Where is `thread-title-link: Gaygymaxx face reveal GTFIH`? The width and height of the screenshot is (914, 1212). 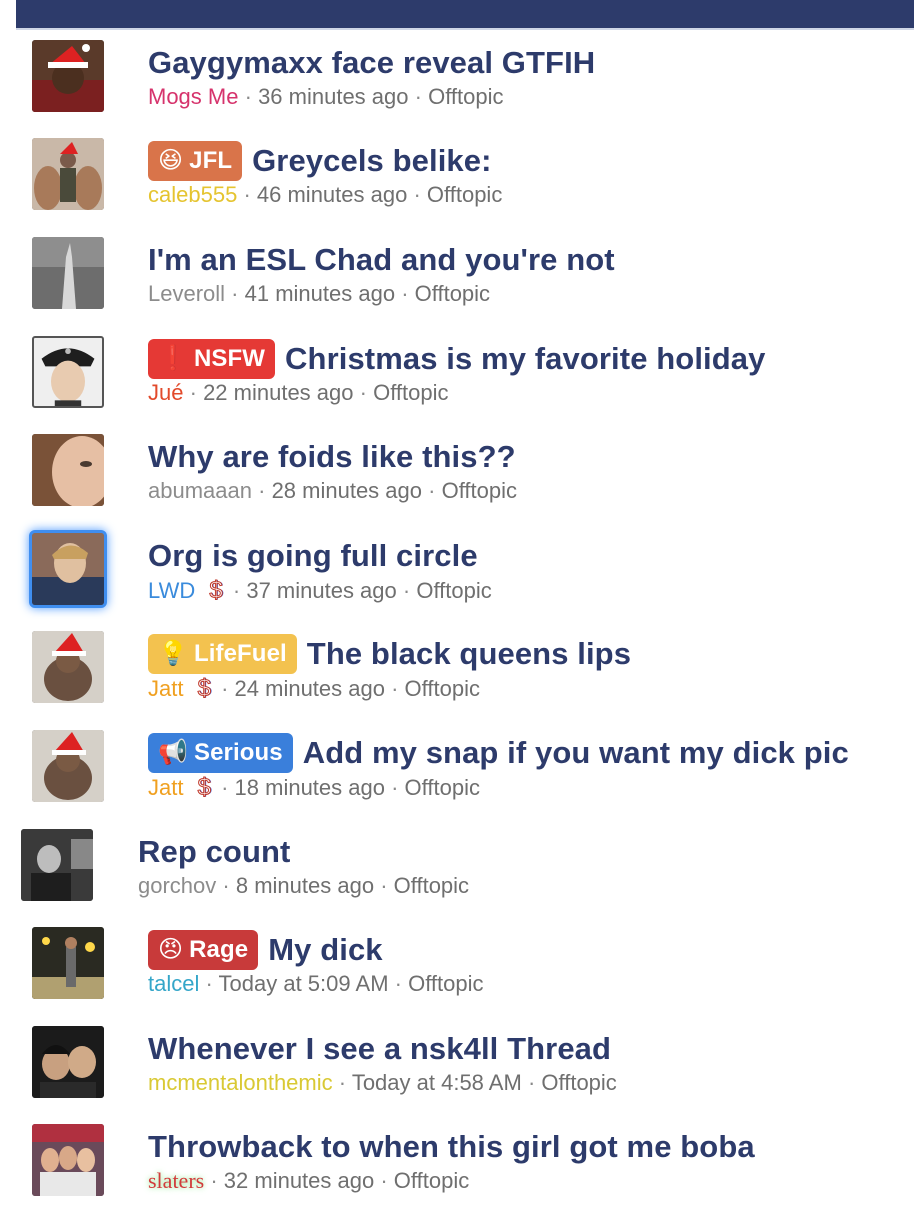
thread-title-link: Gaygymaxx face reveal GTFIH is located at coordinates (371, 63).